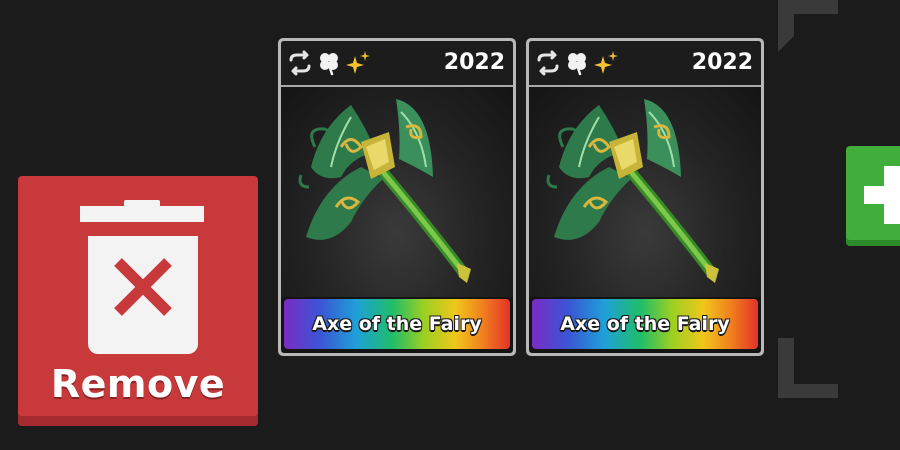 This screenshot has width=900, height=450. What do you see at coordinates (142, 214) in the screenshot?
I see `trash-lid` at bounding box center [142, 214].